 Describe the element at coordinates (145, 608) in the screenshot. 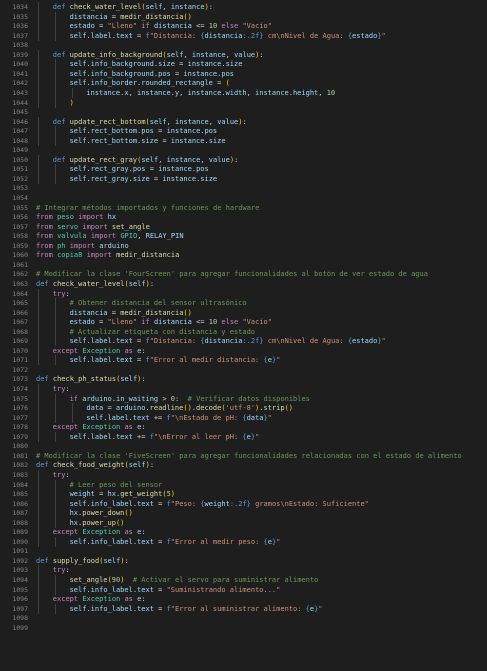

I see `code-token: text` at that location.